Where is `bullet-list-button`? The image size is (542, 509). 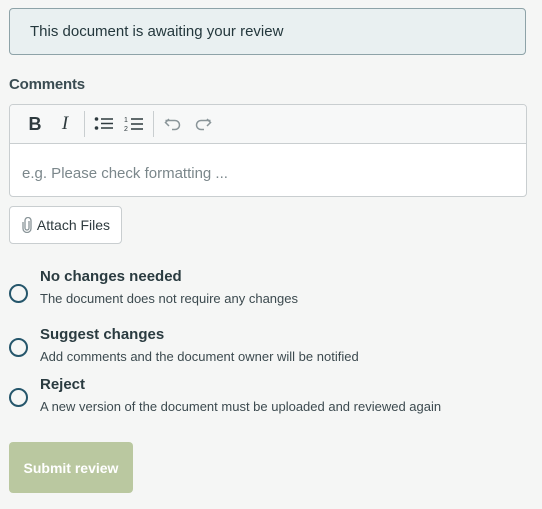
bullet-list-button is located at coordinates (104, 124).